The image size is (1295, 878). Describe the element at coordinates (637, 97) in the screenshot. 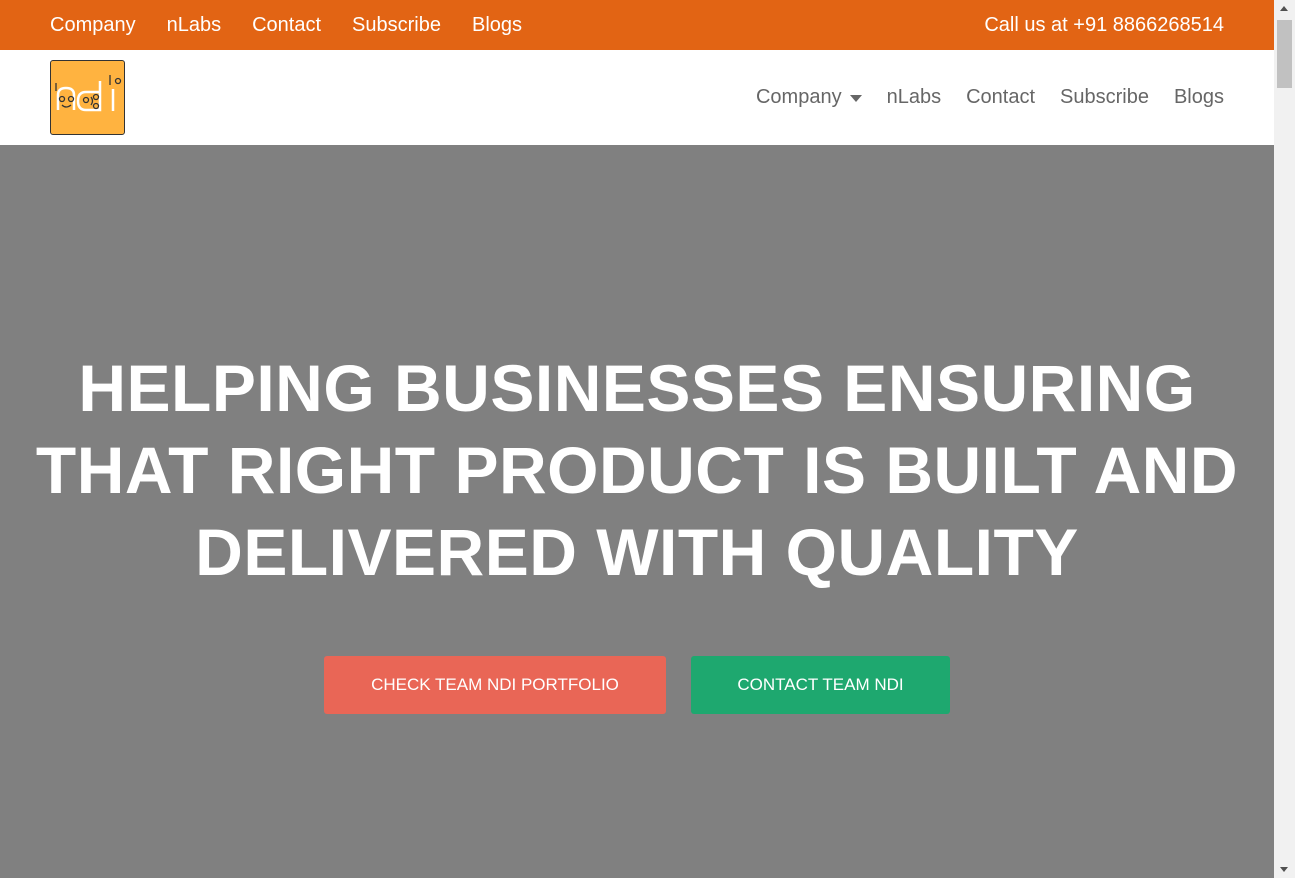

I see `main-navbar: Company nLabs Contact Subscribe Blogs` at that location.